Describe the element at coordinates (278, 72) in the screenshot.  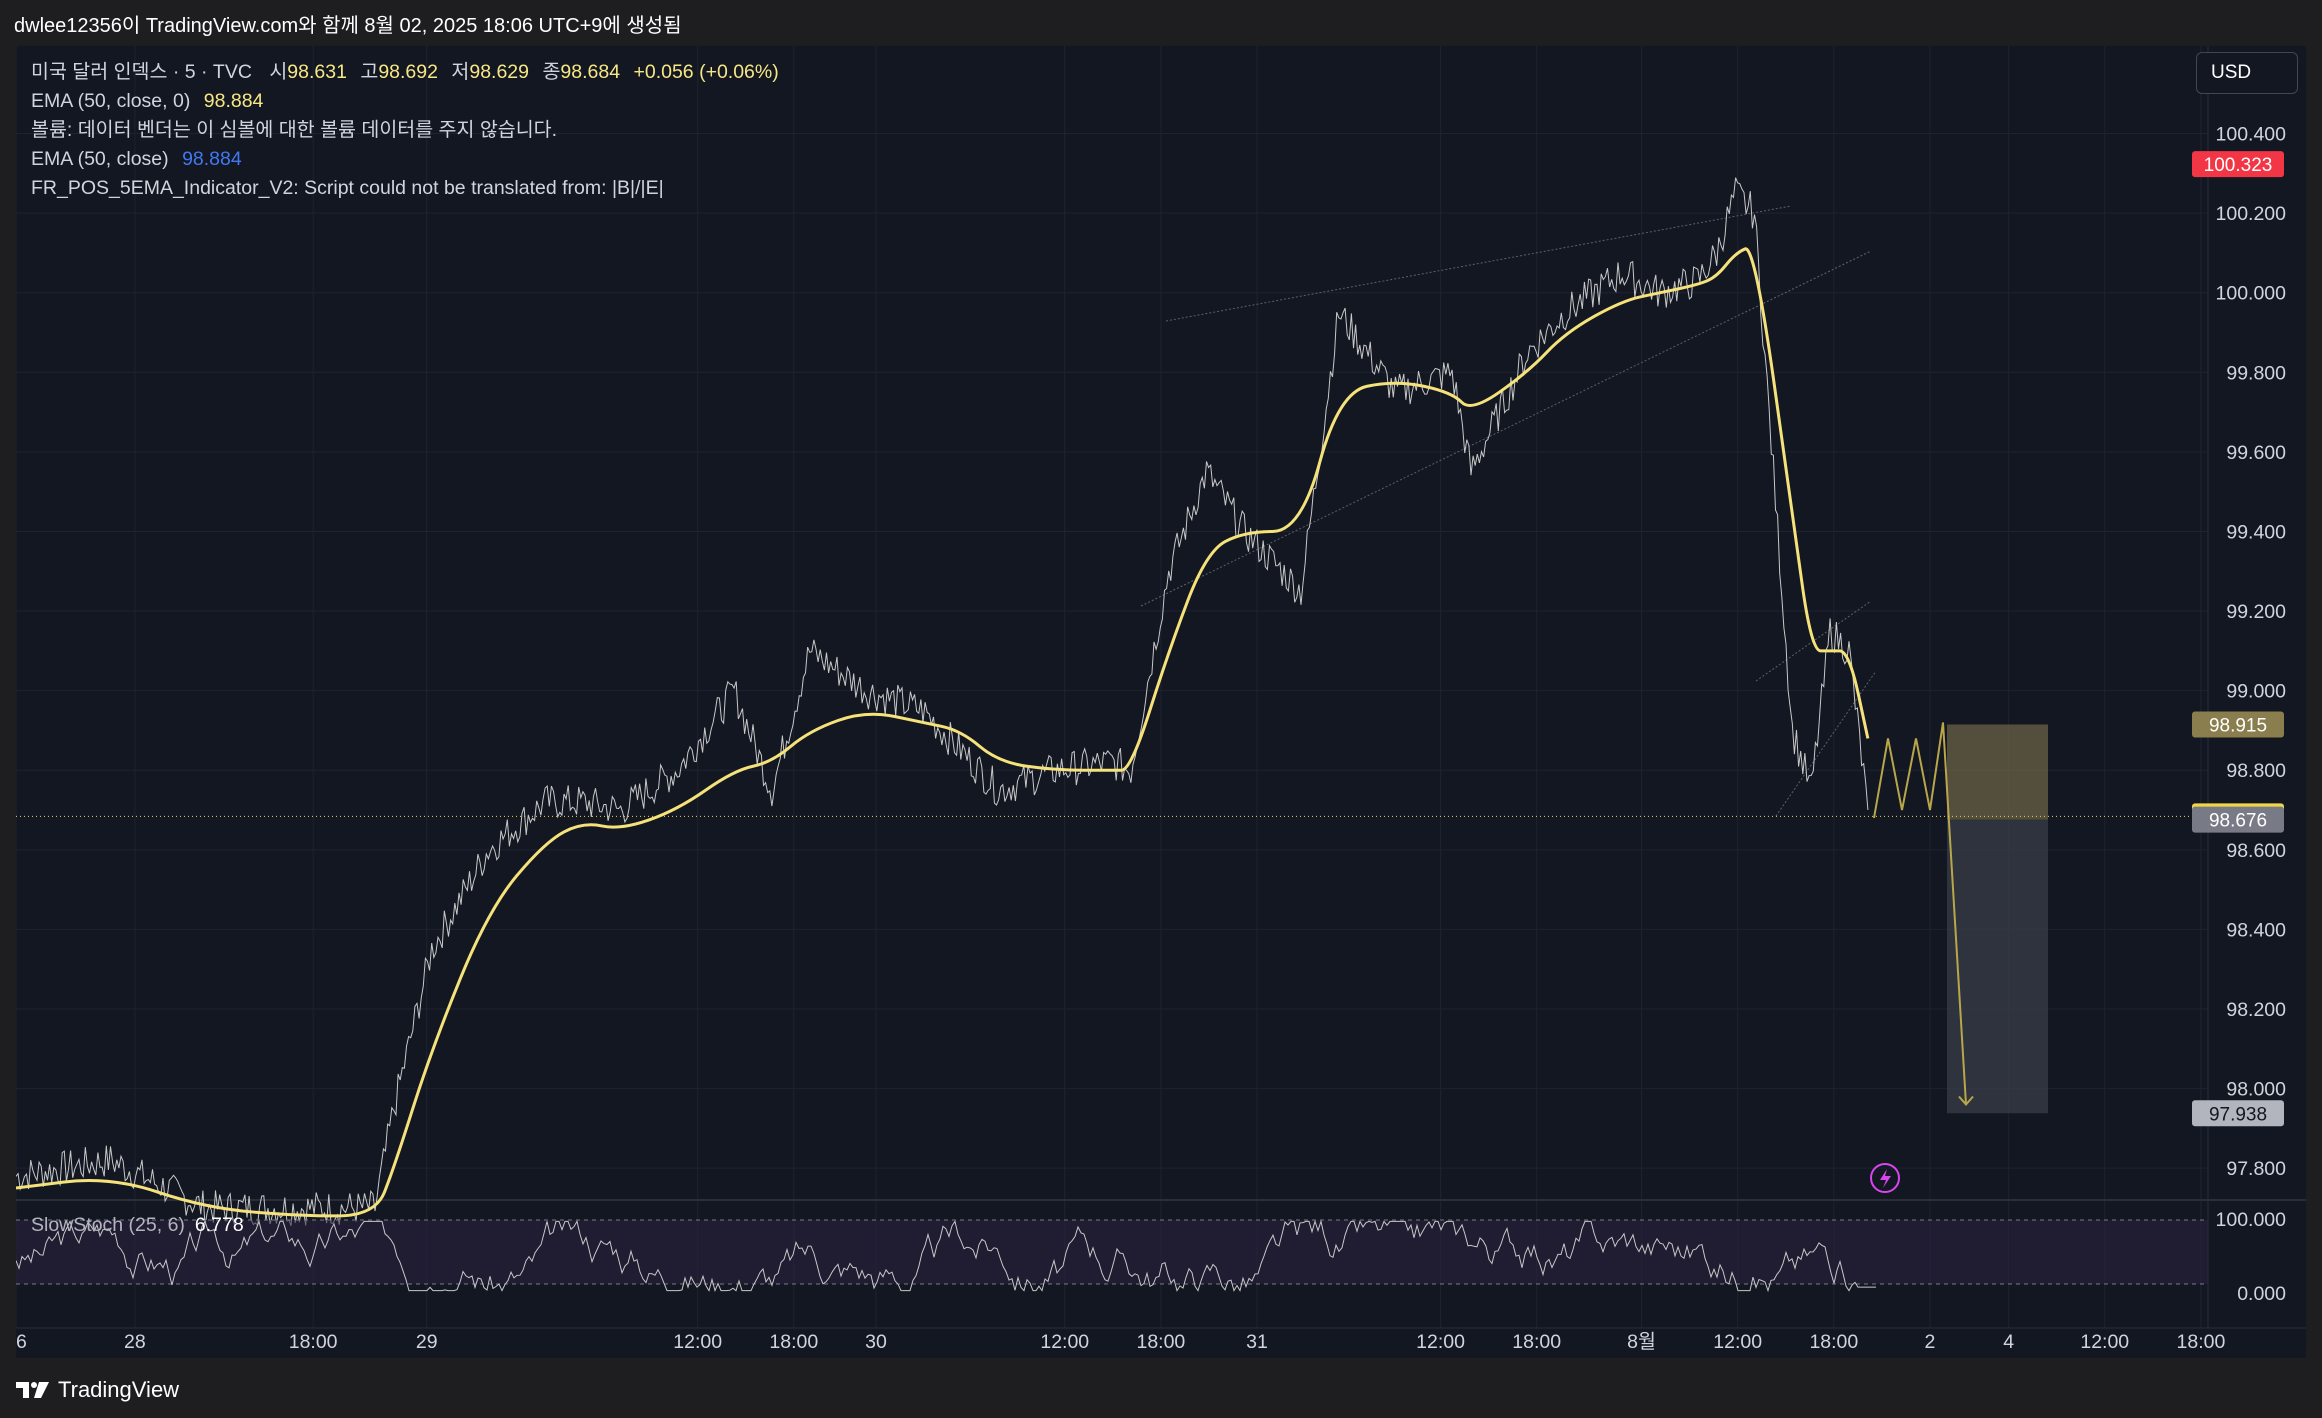
I see `open-label: 시` at that location.